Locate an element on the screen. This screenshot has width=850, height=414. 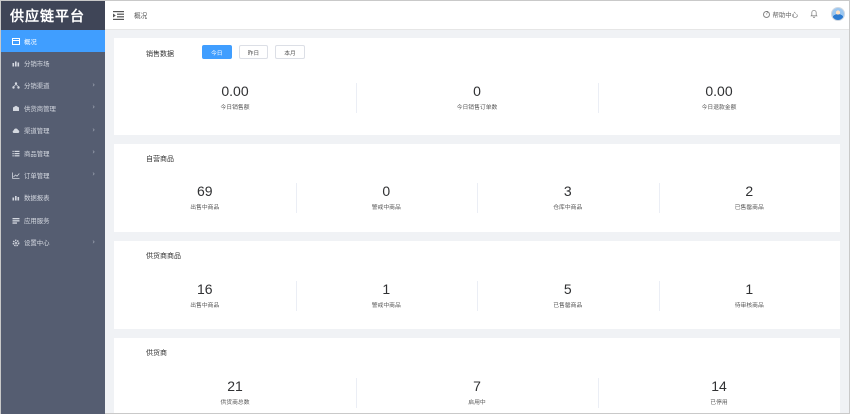
stat-value: 3 is located at coordinates (567, 191).